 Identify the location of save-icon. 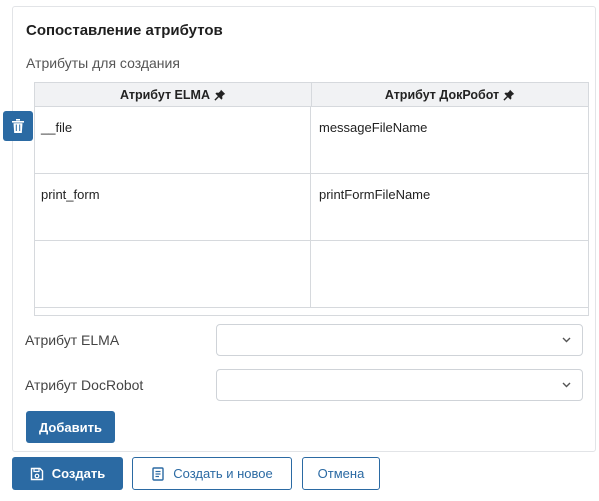
(36, 473).